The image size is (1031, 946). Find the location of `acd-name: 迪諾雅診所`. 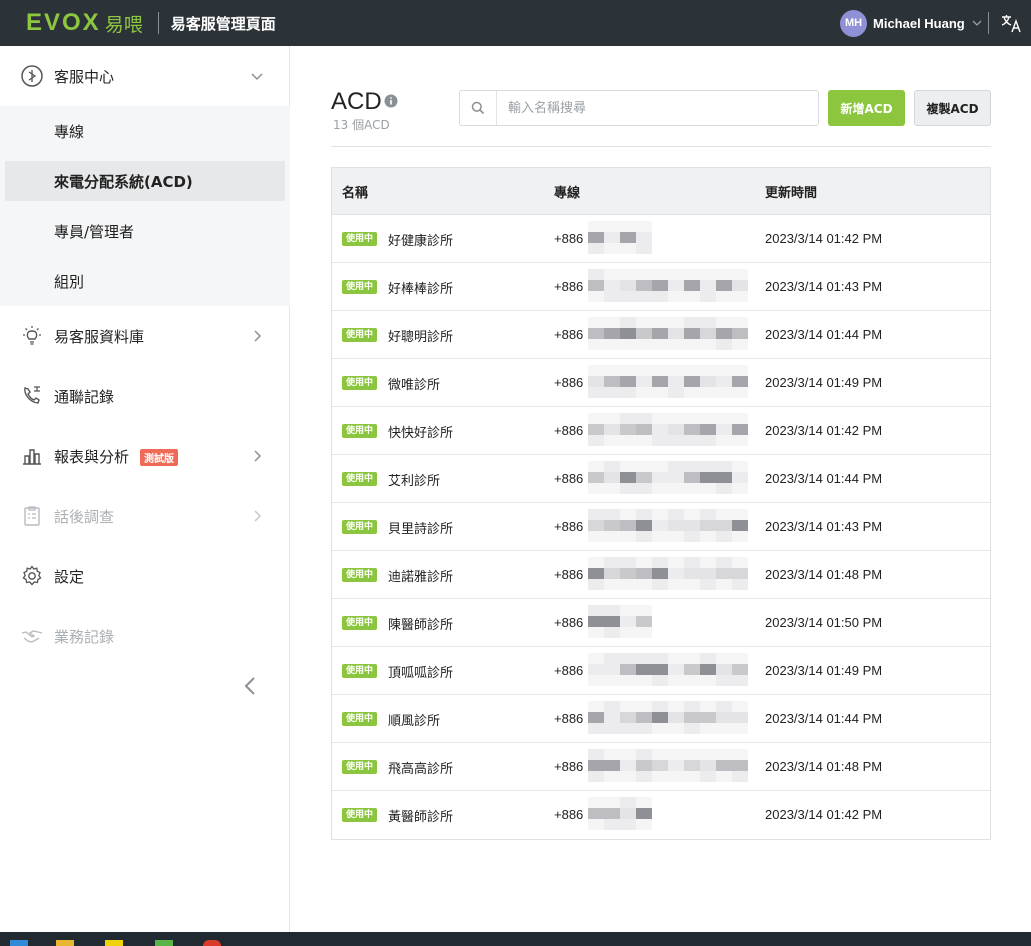

acd-name: 迪諾雅診所 is located at coordinates (420, 575).